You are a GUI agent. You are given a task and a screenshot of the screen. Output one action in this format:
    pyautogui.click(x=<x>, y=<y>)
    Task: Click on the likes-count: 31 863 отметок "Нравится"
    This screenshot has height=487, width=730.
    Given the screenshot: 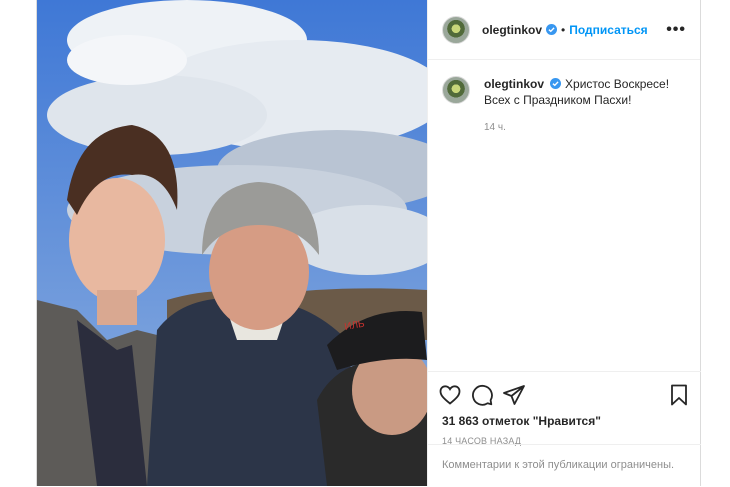 What is the action you would take?
    pyautogui.click(x=564, y=419)
    